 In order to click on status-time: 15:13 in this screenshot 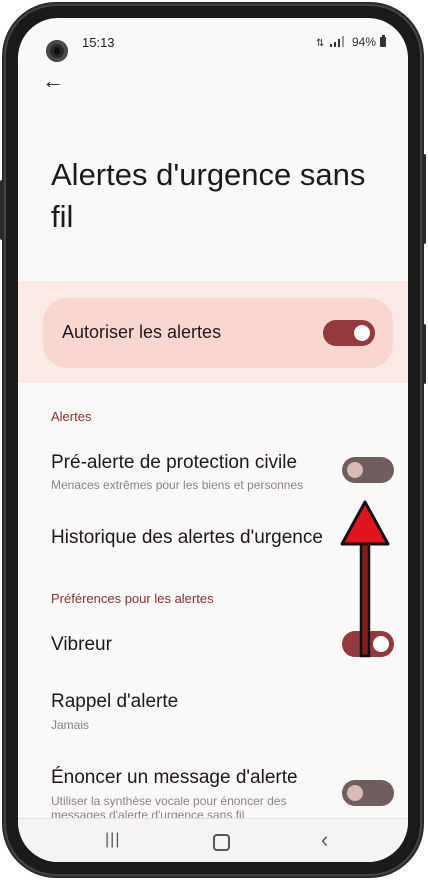, I will do `click(98, 42)`.